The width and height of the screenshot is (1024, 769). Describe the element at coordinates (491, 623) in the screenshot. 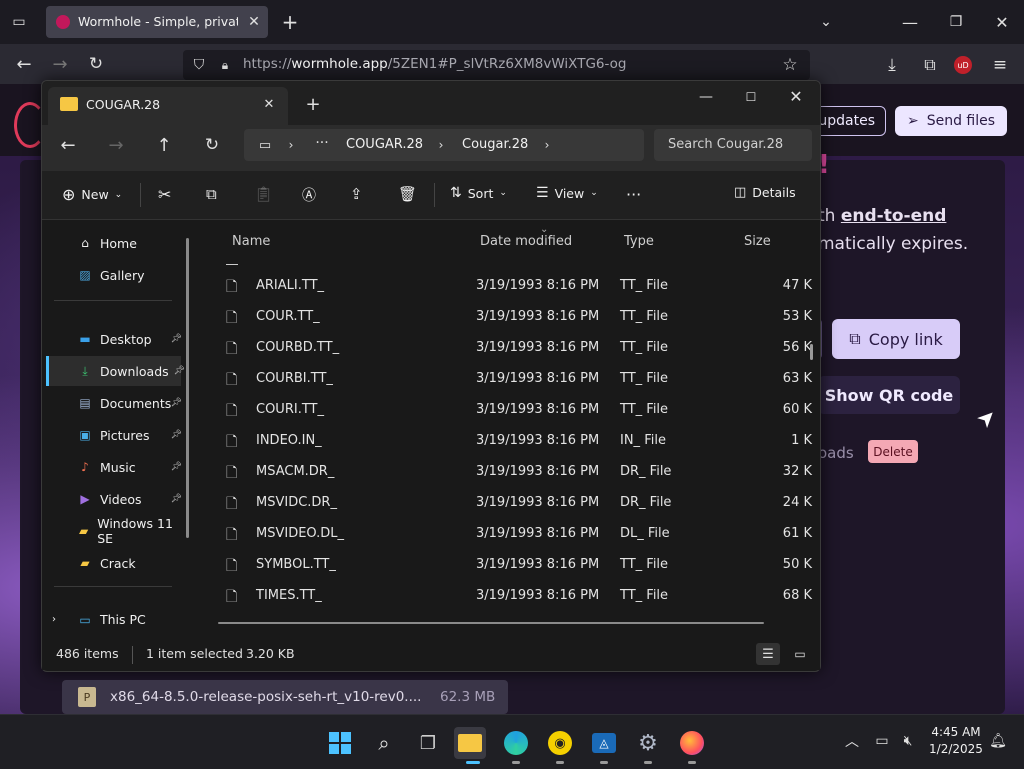

I see `horizontal-scrollbar` at that location.